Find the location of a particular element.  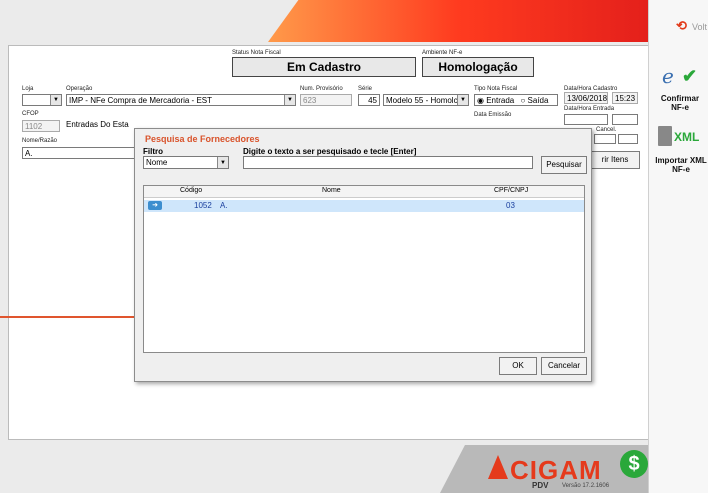

xml-file-icon: XML is located at coordinates (681, 137).